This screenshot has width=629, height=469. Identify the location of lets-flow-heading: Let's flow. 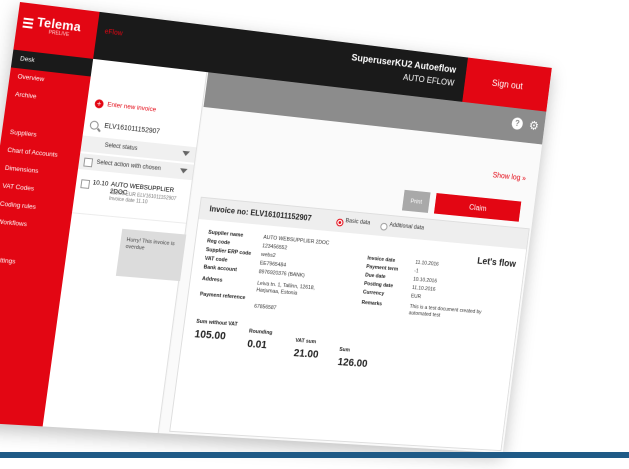
(496, 263).